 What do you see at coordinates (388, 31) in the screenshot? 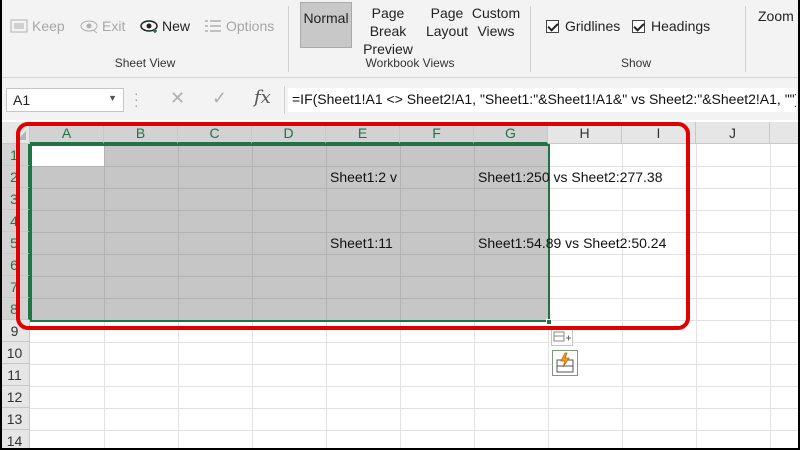
I see `page-break-preview-button: Page Break Preview` at bounding box center [388, 31].